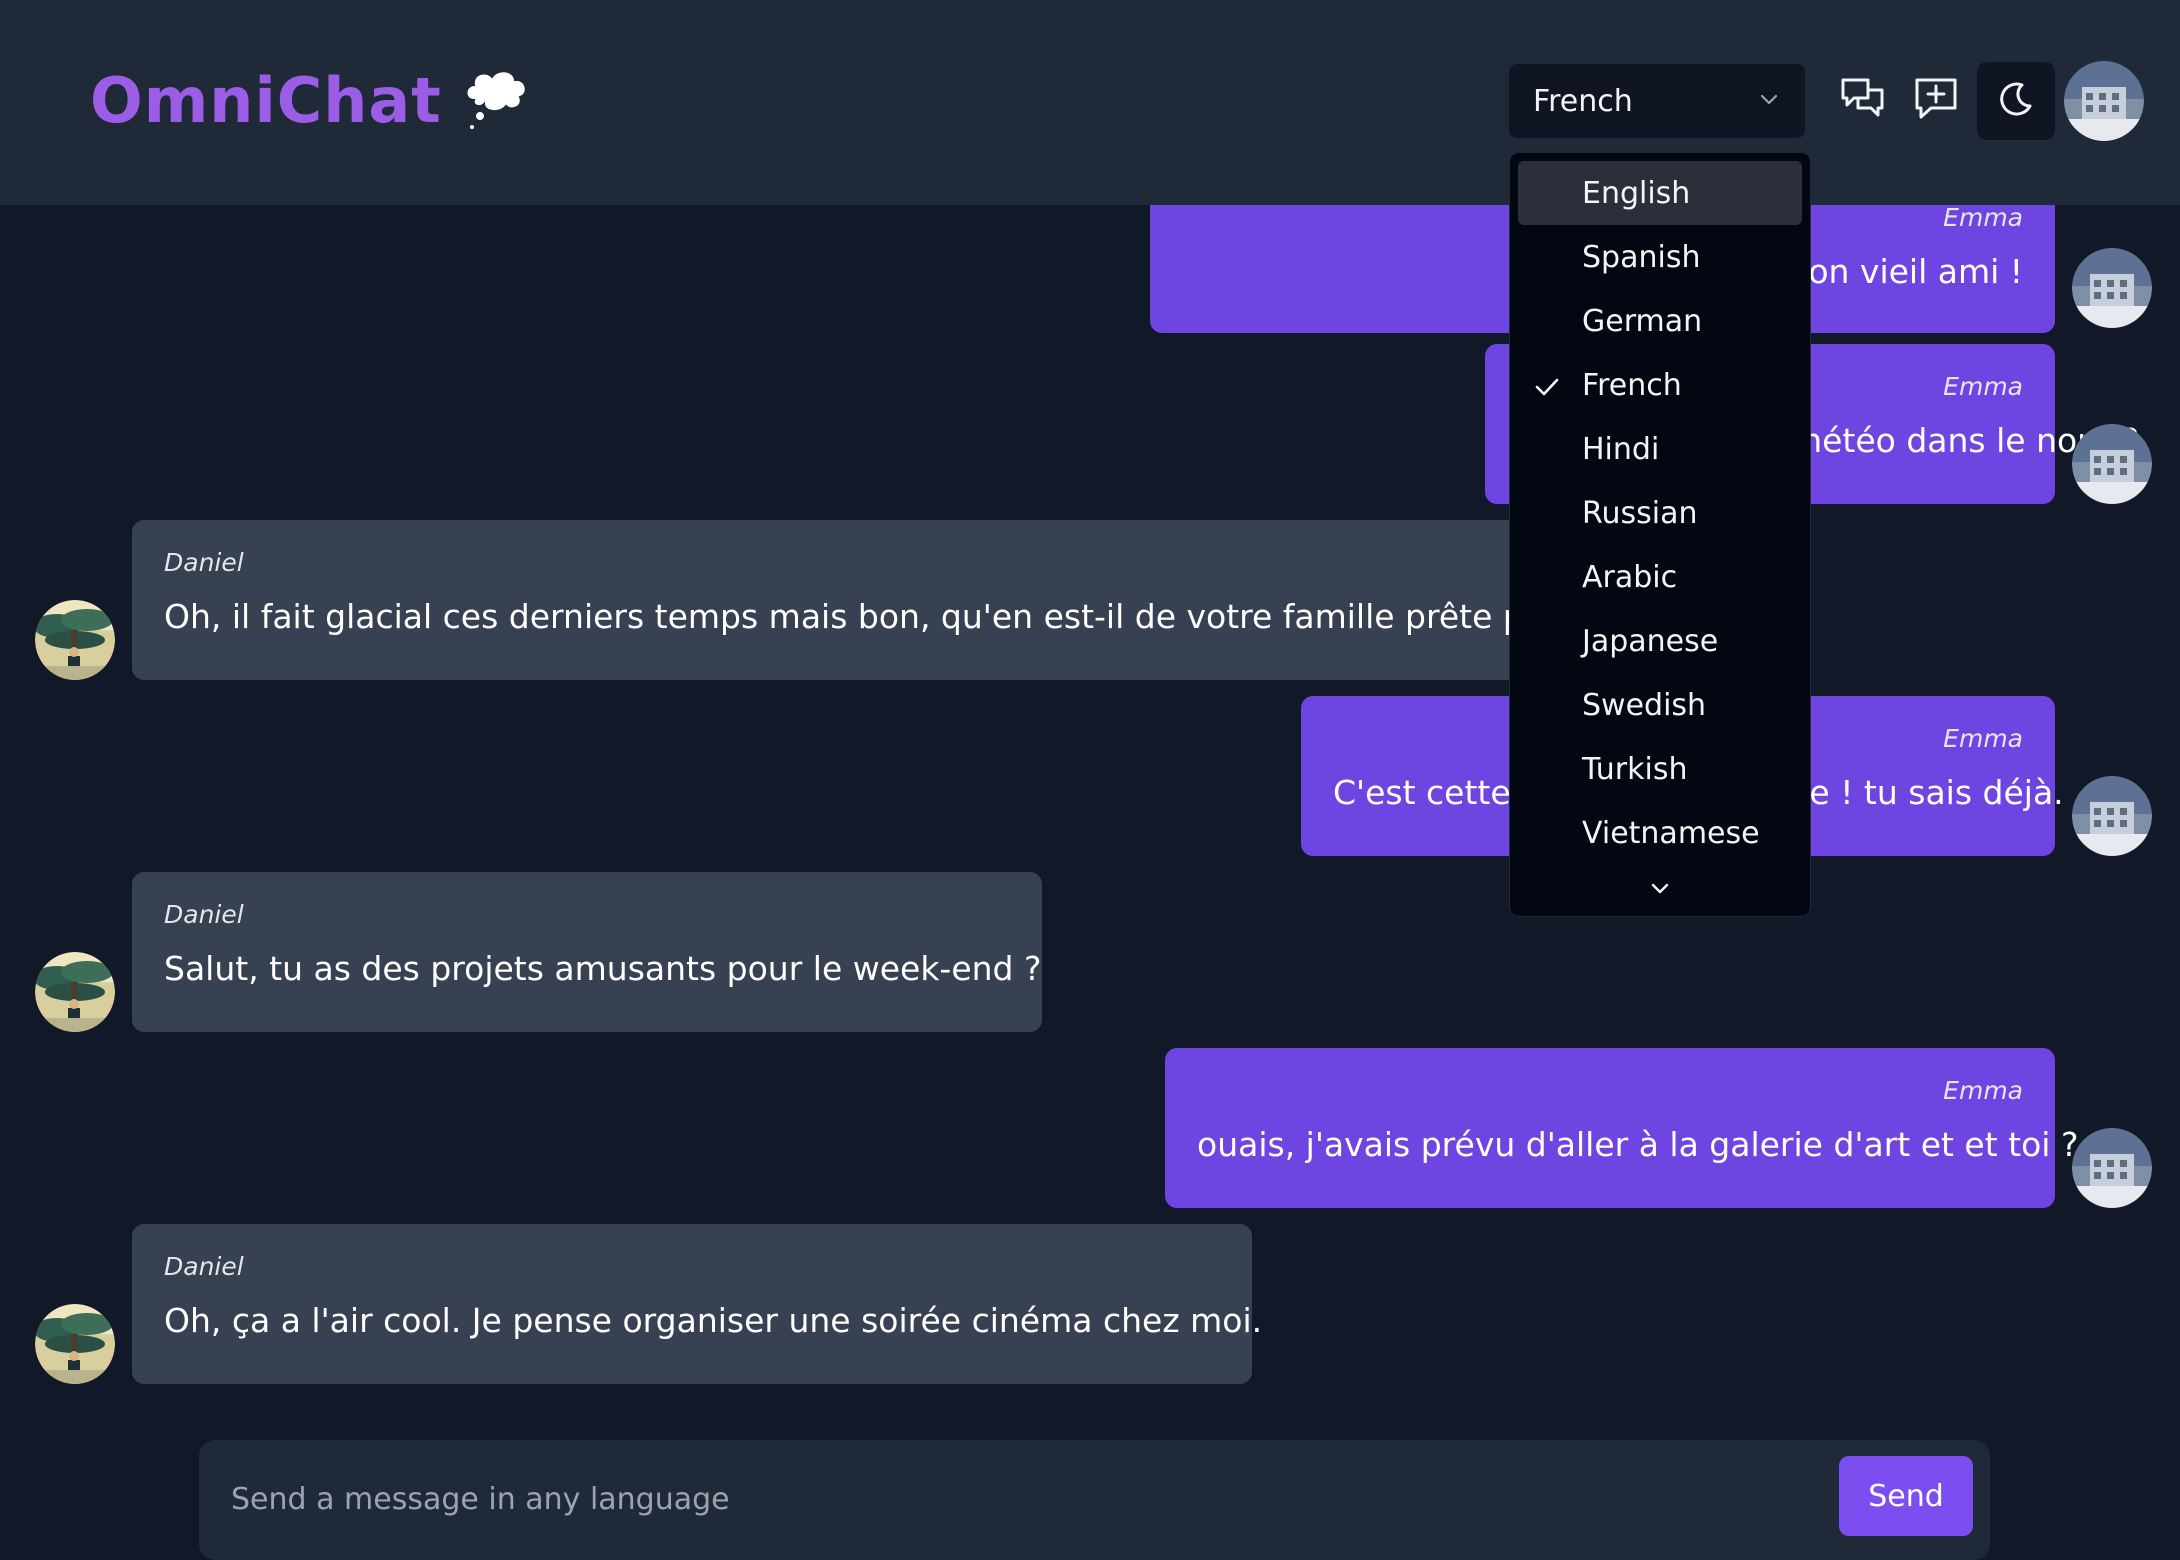  Describe the element at coordinates (1671, 833) in the screenshot. I see `language-option-label: Vietnamese` at that location.